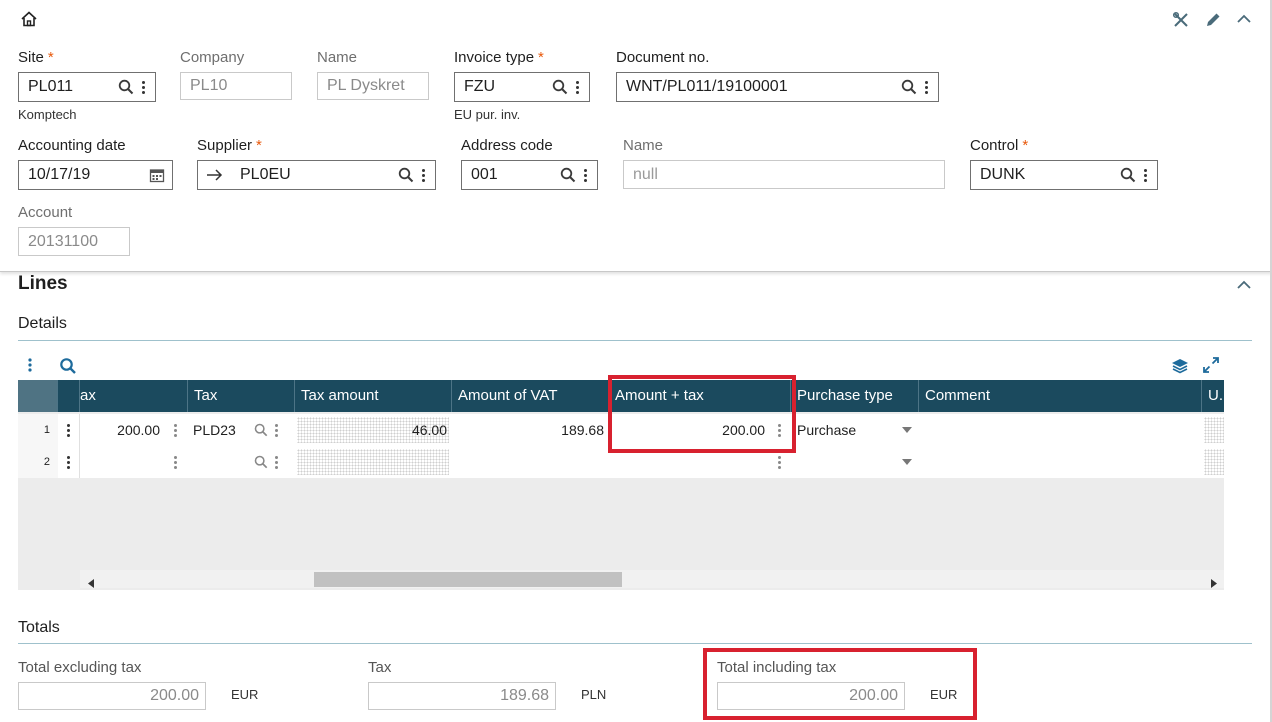 Image resolution: width=1272 pixels, height=722 pixels. What do you see at coordinates (59, 174) in the screenshot?
I see `accounting-date-value: 10/17/19` at bounding box center [59, 174].